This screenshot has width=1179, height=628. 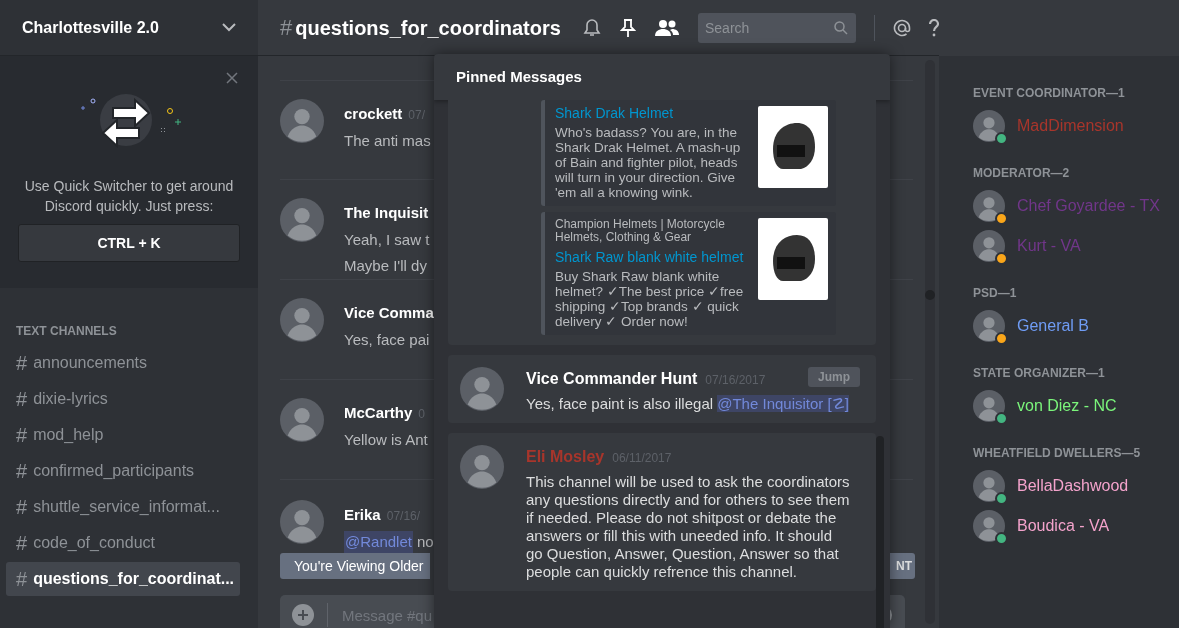 What do you see at coordinates (667, 27) in the screenshot?
I see `members-icon` at bounding box center [667, 27].